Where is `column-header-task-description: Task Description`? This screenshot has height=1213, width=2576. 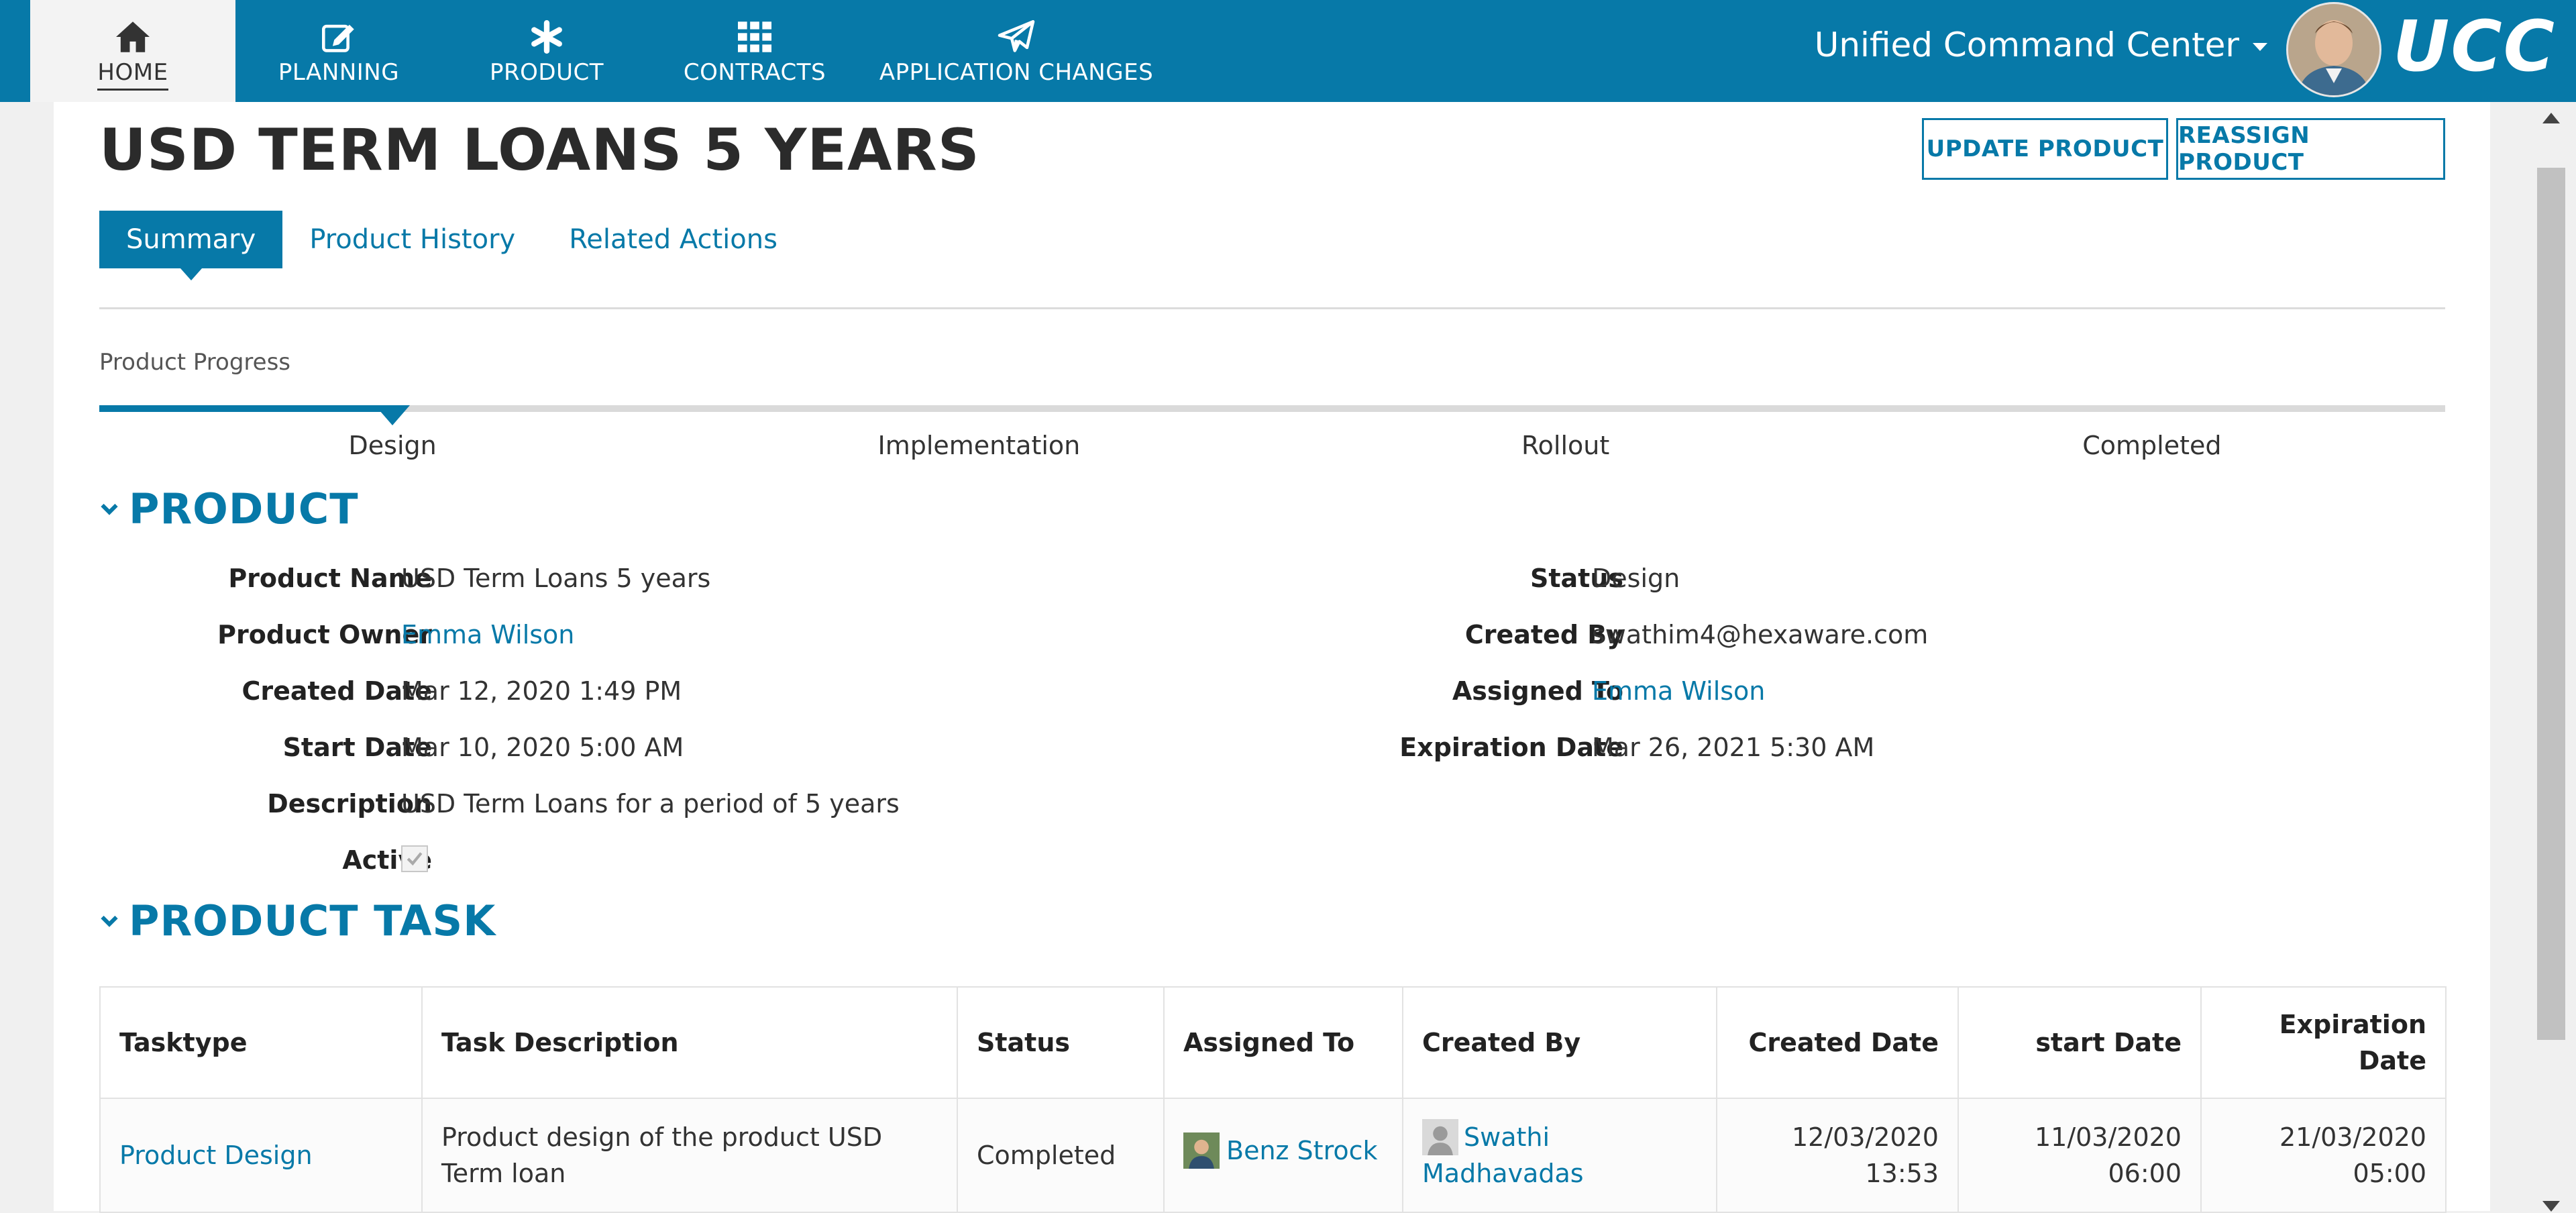
column-header-task-description: Task Description is located at coordinates (689, 1042).